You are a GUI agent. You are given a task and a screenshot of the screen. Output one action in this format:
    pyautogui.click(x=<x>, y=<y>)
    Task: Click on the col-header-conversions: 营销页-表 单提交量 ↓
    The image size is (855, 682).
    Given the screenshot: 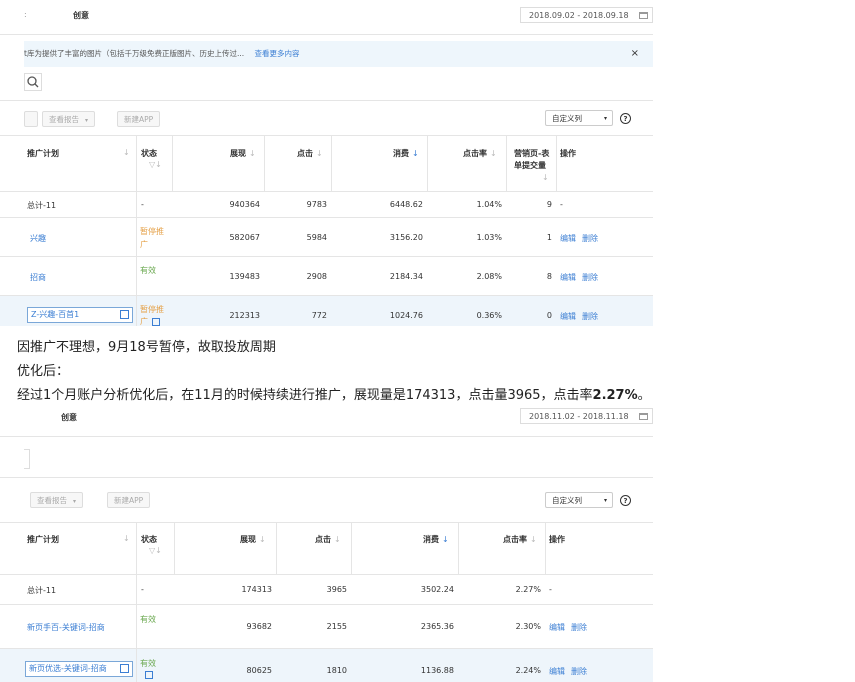 What is the action you would take?
    pyautogui.click(x=531, y=166)
    